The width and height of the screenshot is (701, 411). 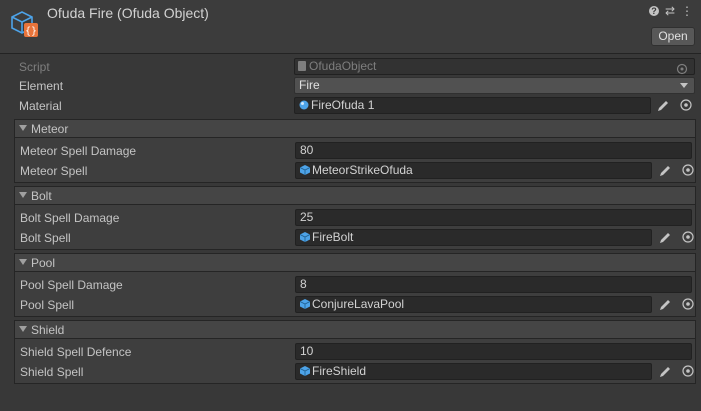 What do you see at coordinates (493, 217) in the screenshot?
I see `value-input: 25` at bounding box center [493, 217].